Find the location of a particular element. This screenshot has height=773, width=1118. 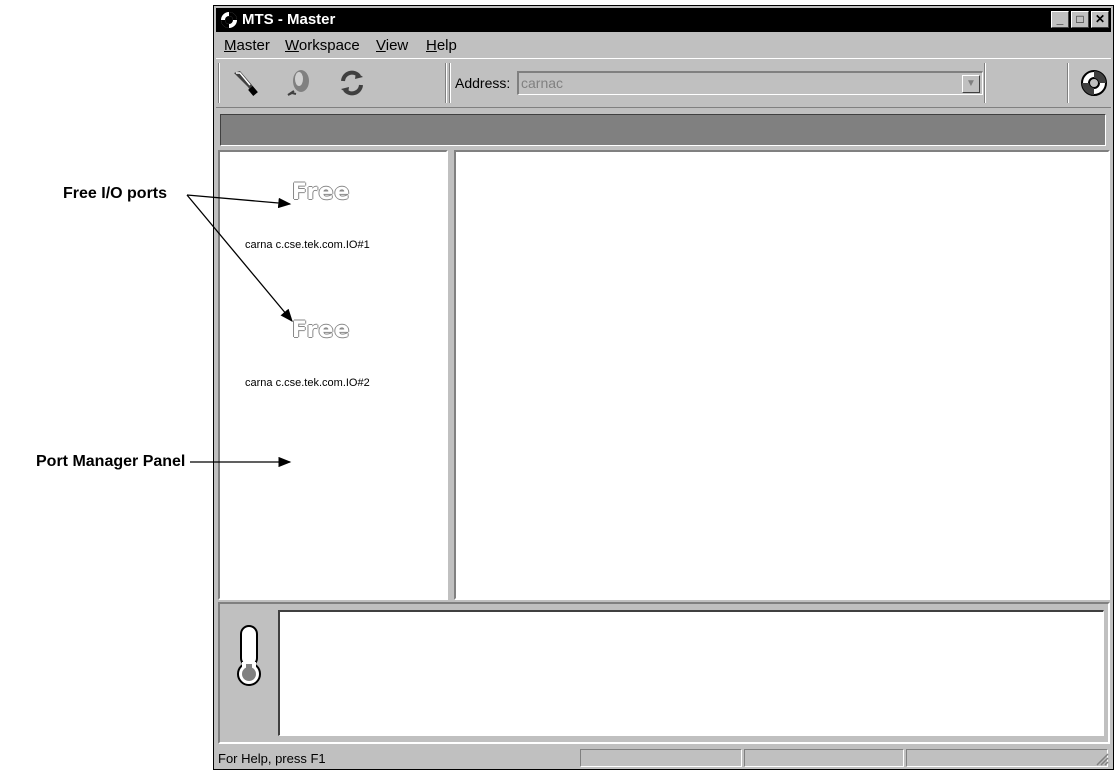

window-title: MTS - Master is located at coordinates (289, 19).